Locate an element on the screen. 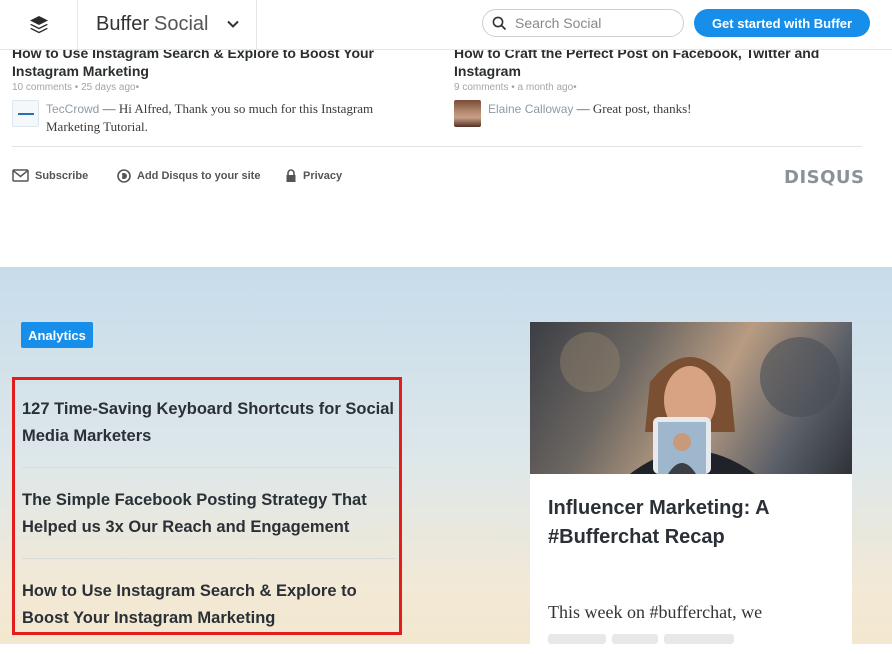 The width and height of the screenshot is (892, 654). search-box is located at coordinates (583, 23).